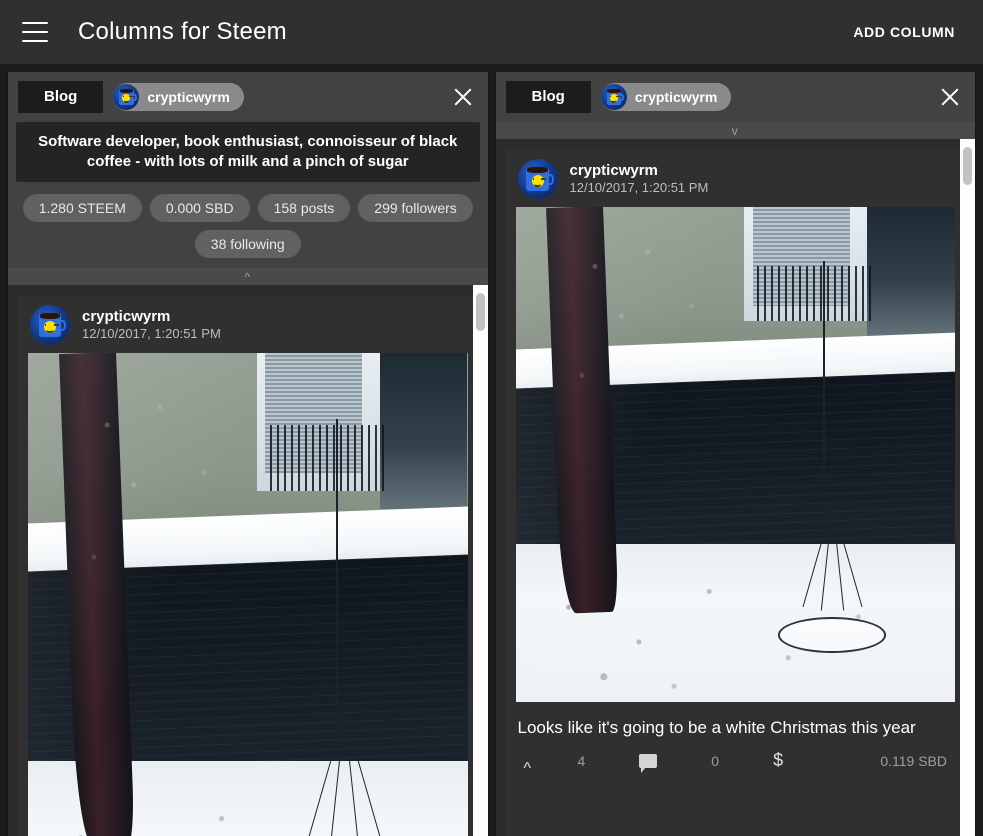  I want to click on dollar-sign-icon: $, so click(778, 760).